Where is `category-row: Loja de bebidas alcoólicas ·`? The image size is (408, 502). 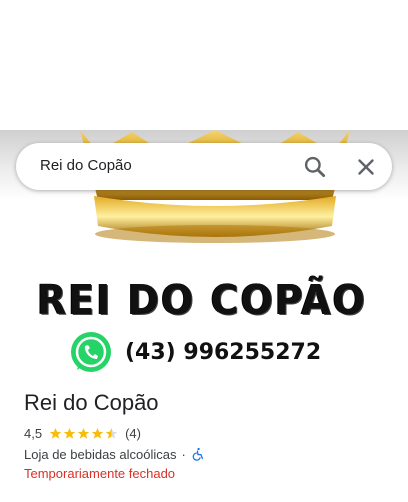 category-row: Loja de bebidas alcoólicas · is located at coordinates (114, 454).